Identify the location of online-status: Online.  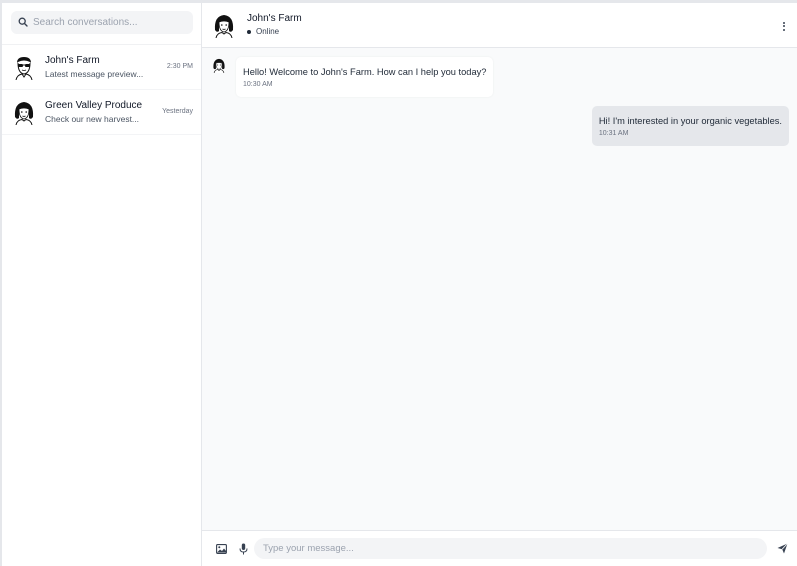
(274, 32).